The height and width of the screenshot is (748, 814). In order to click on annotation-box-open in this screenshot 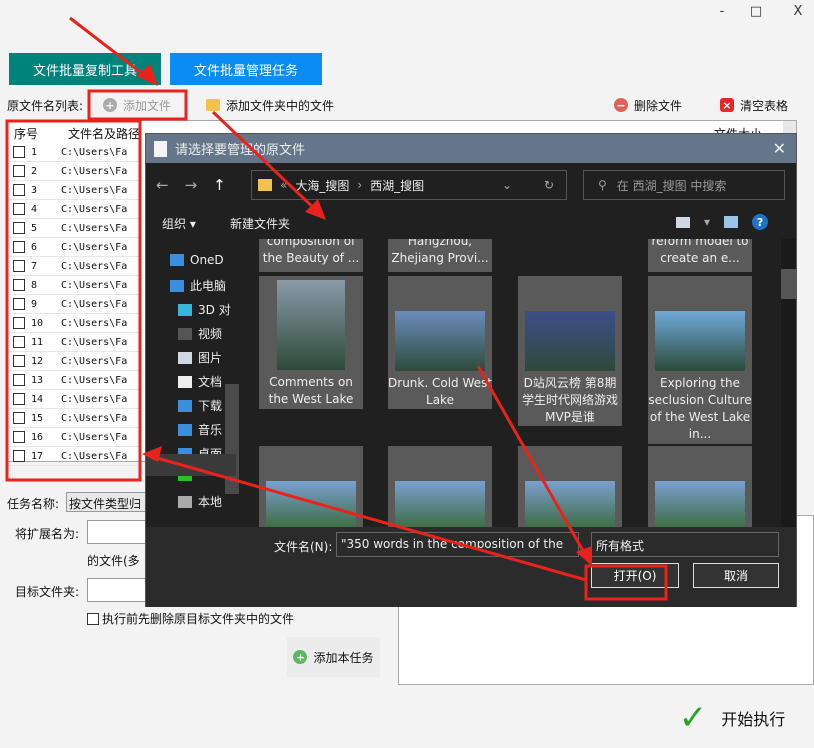, I will do `click(626, 582)`.